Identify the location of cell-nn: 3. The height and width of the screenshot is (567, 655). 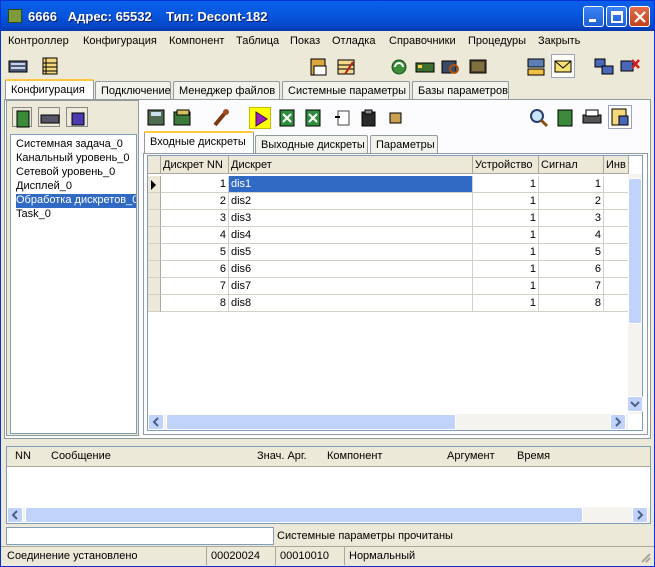
(195, 218).